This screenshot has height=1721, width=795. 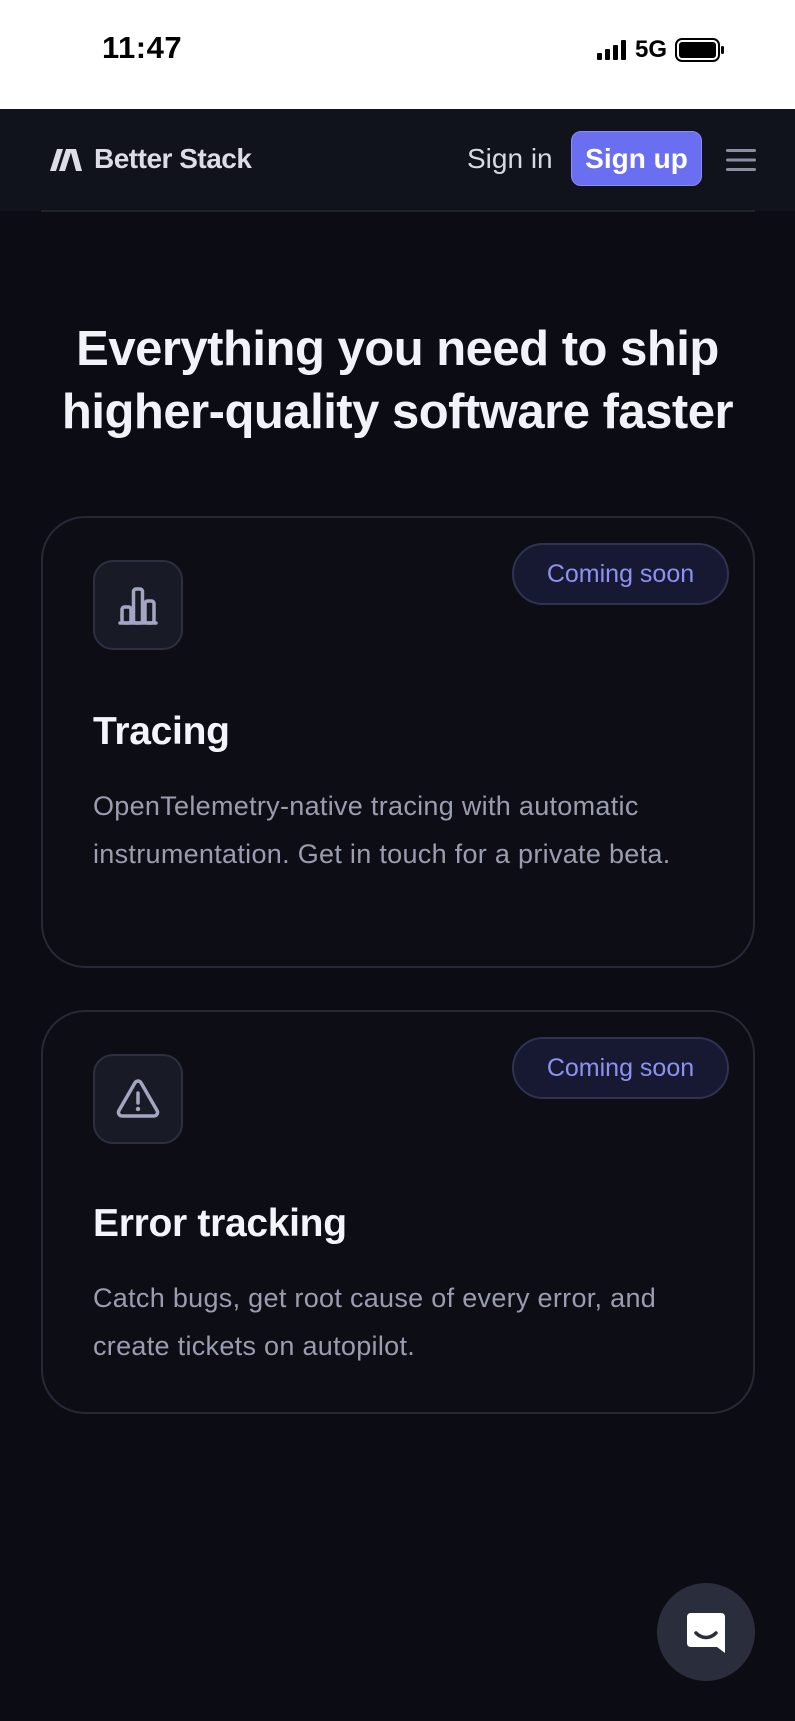 I want to click on chat-icon, so click(x=706, y=1633).